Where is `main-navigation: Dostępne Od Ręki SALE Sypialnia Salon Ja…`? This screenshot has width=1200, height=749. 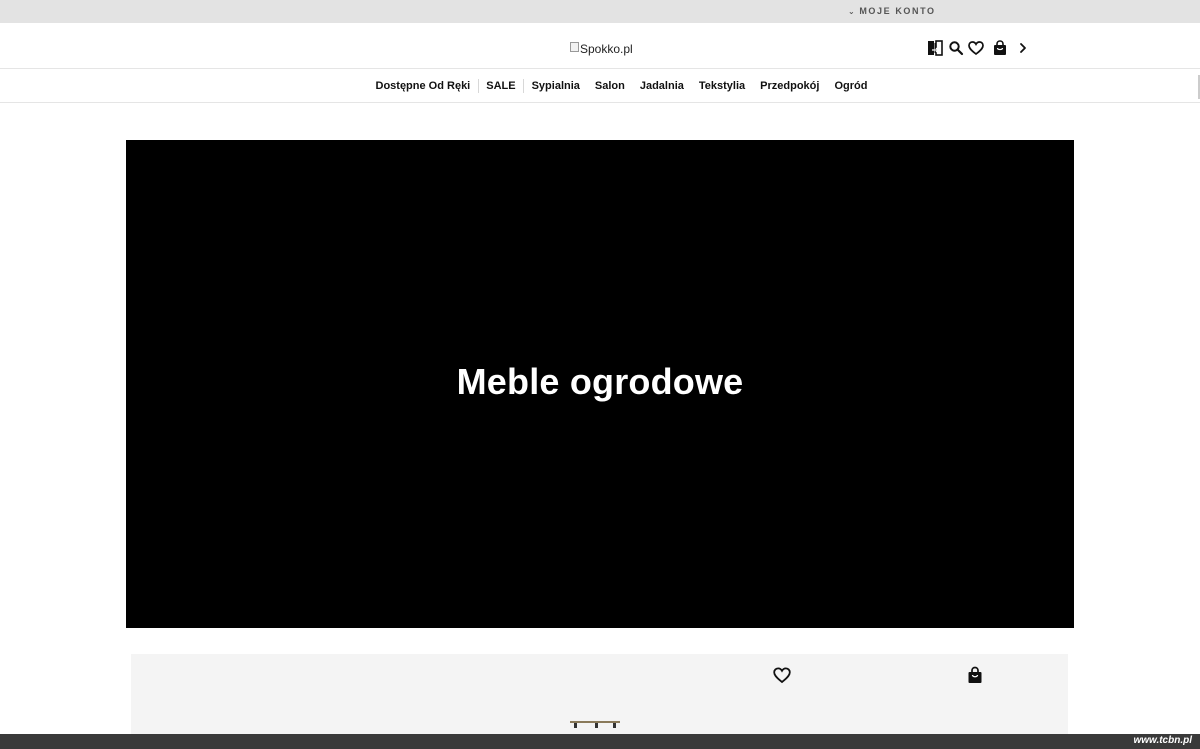 main-navigation: Dostępne Od Ręki SALE Sypialnia Salon Ja… is located at coordinates (600, 86).